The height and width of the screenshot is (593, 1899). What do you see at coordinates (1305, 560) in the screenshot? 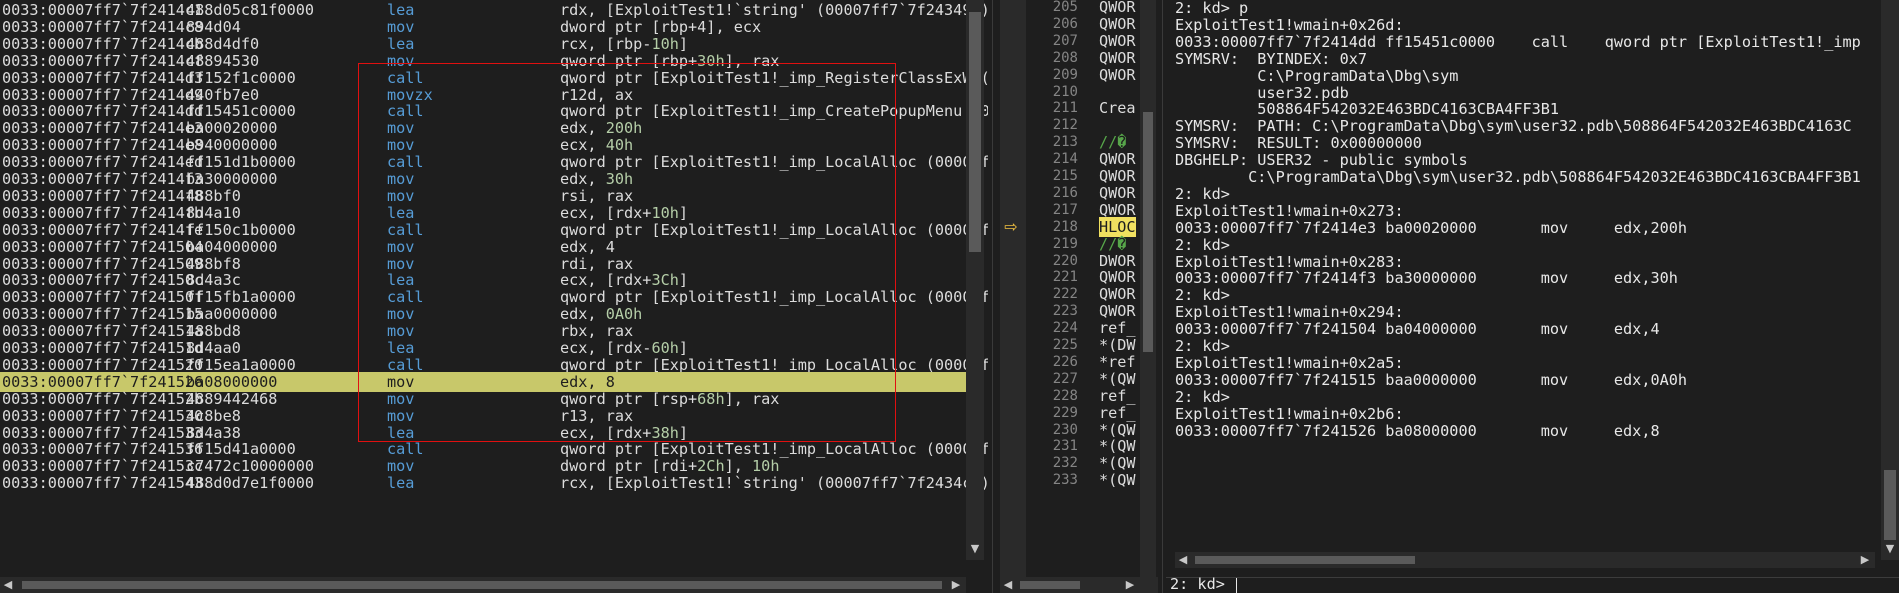
I see `command-hscroll-thumb` at bounding box center [1305, 560].